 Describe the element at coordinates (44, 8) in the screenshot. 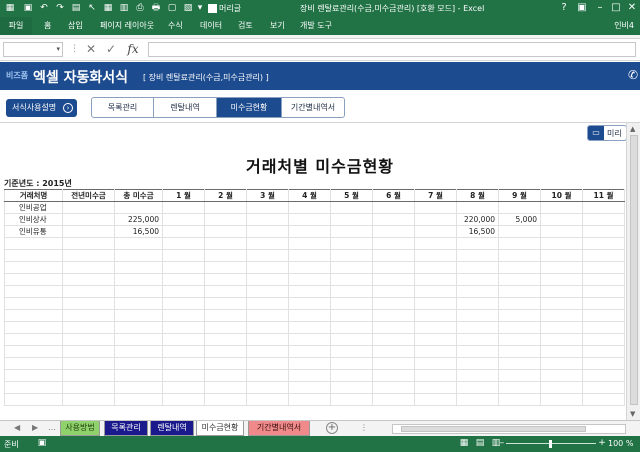

I see `undo-icon: ↶` at that location.